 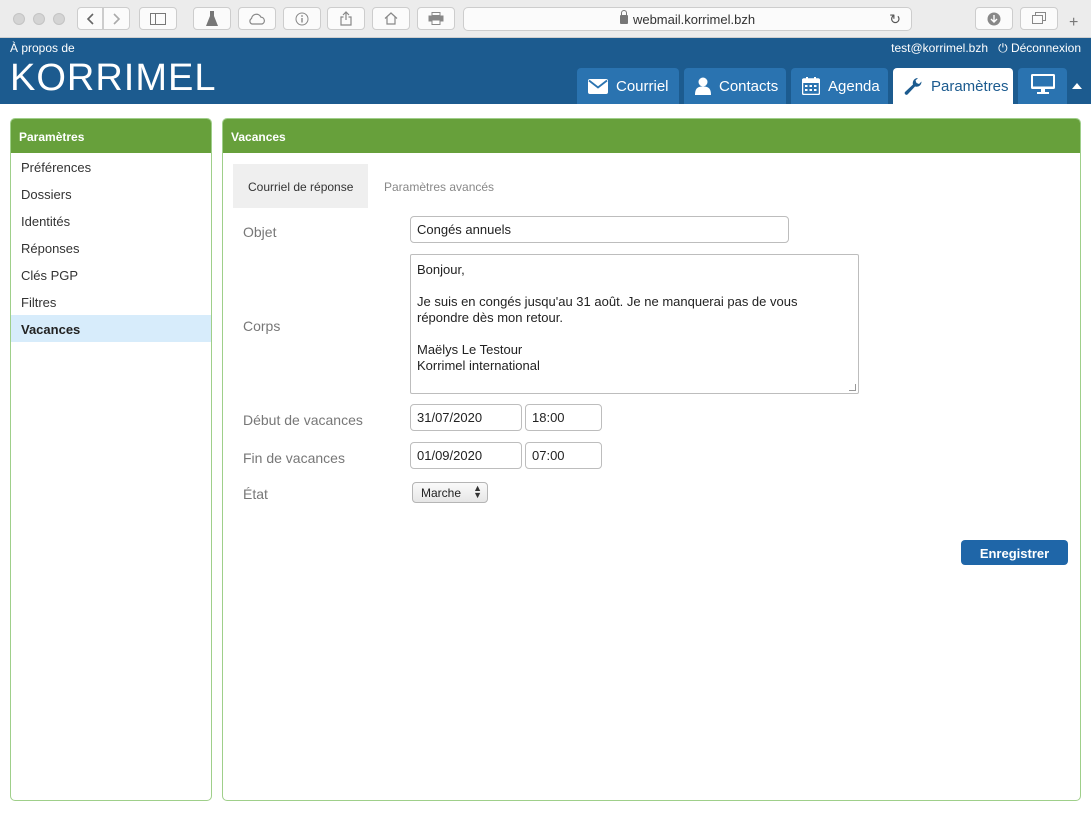 I want to click on sidebar-item-dossiers: Dossiers, so click(x=111, y=193).